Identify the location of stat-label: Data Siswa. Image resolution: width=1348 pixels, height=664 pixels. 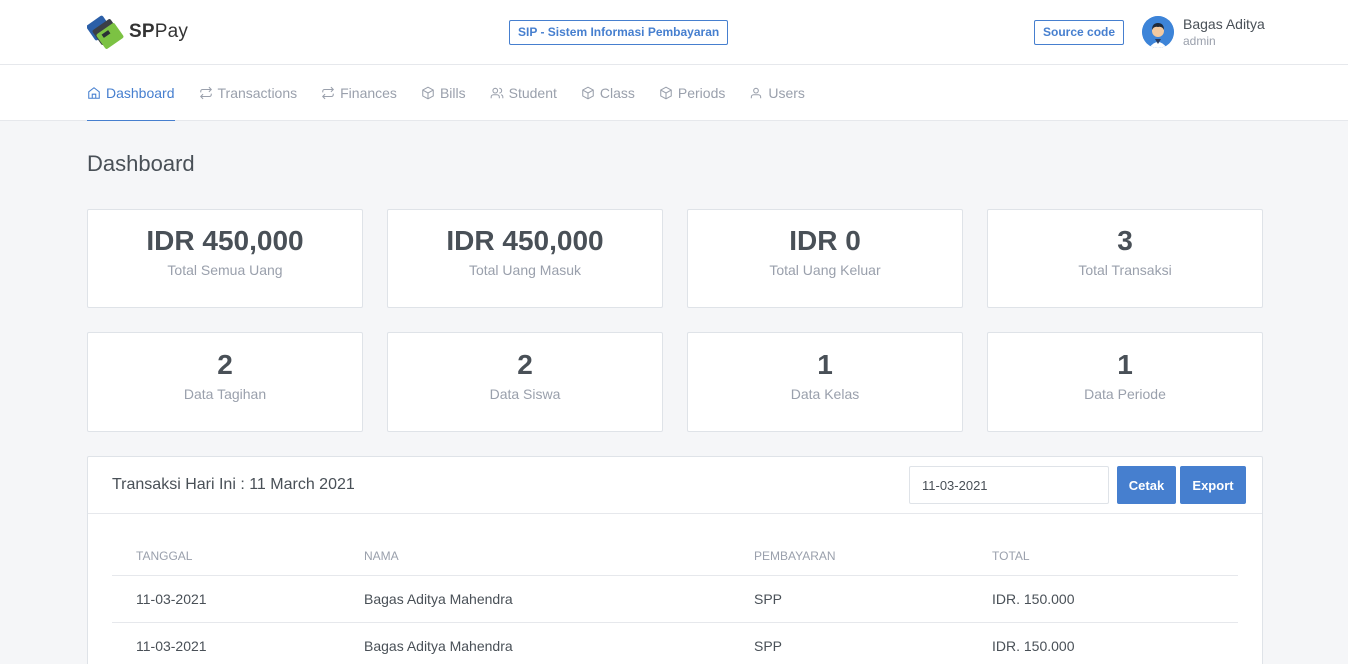
(525, 394).